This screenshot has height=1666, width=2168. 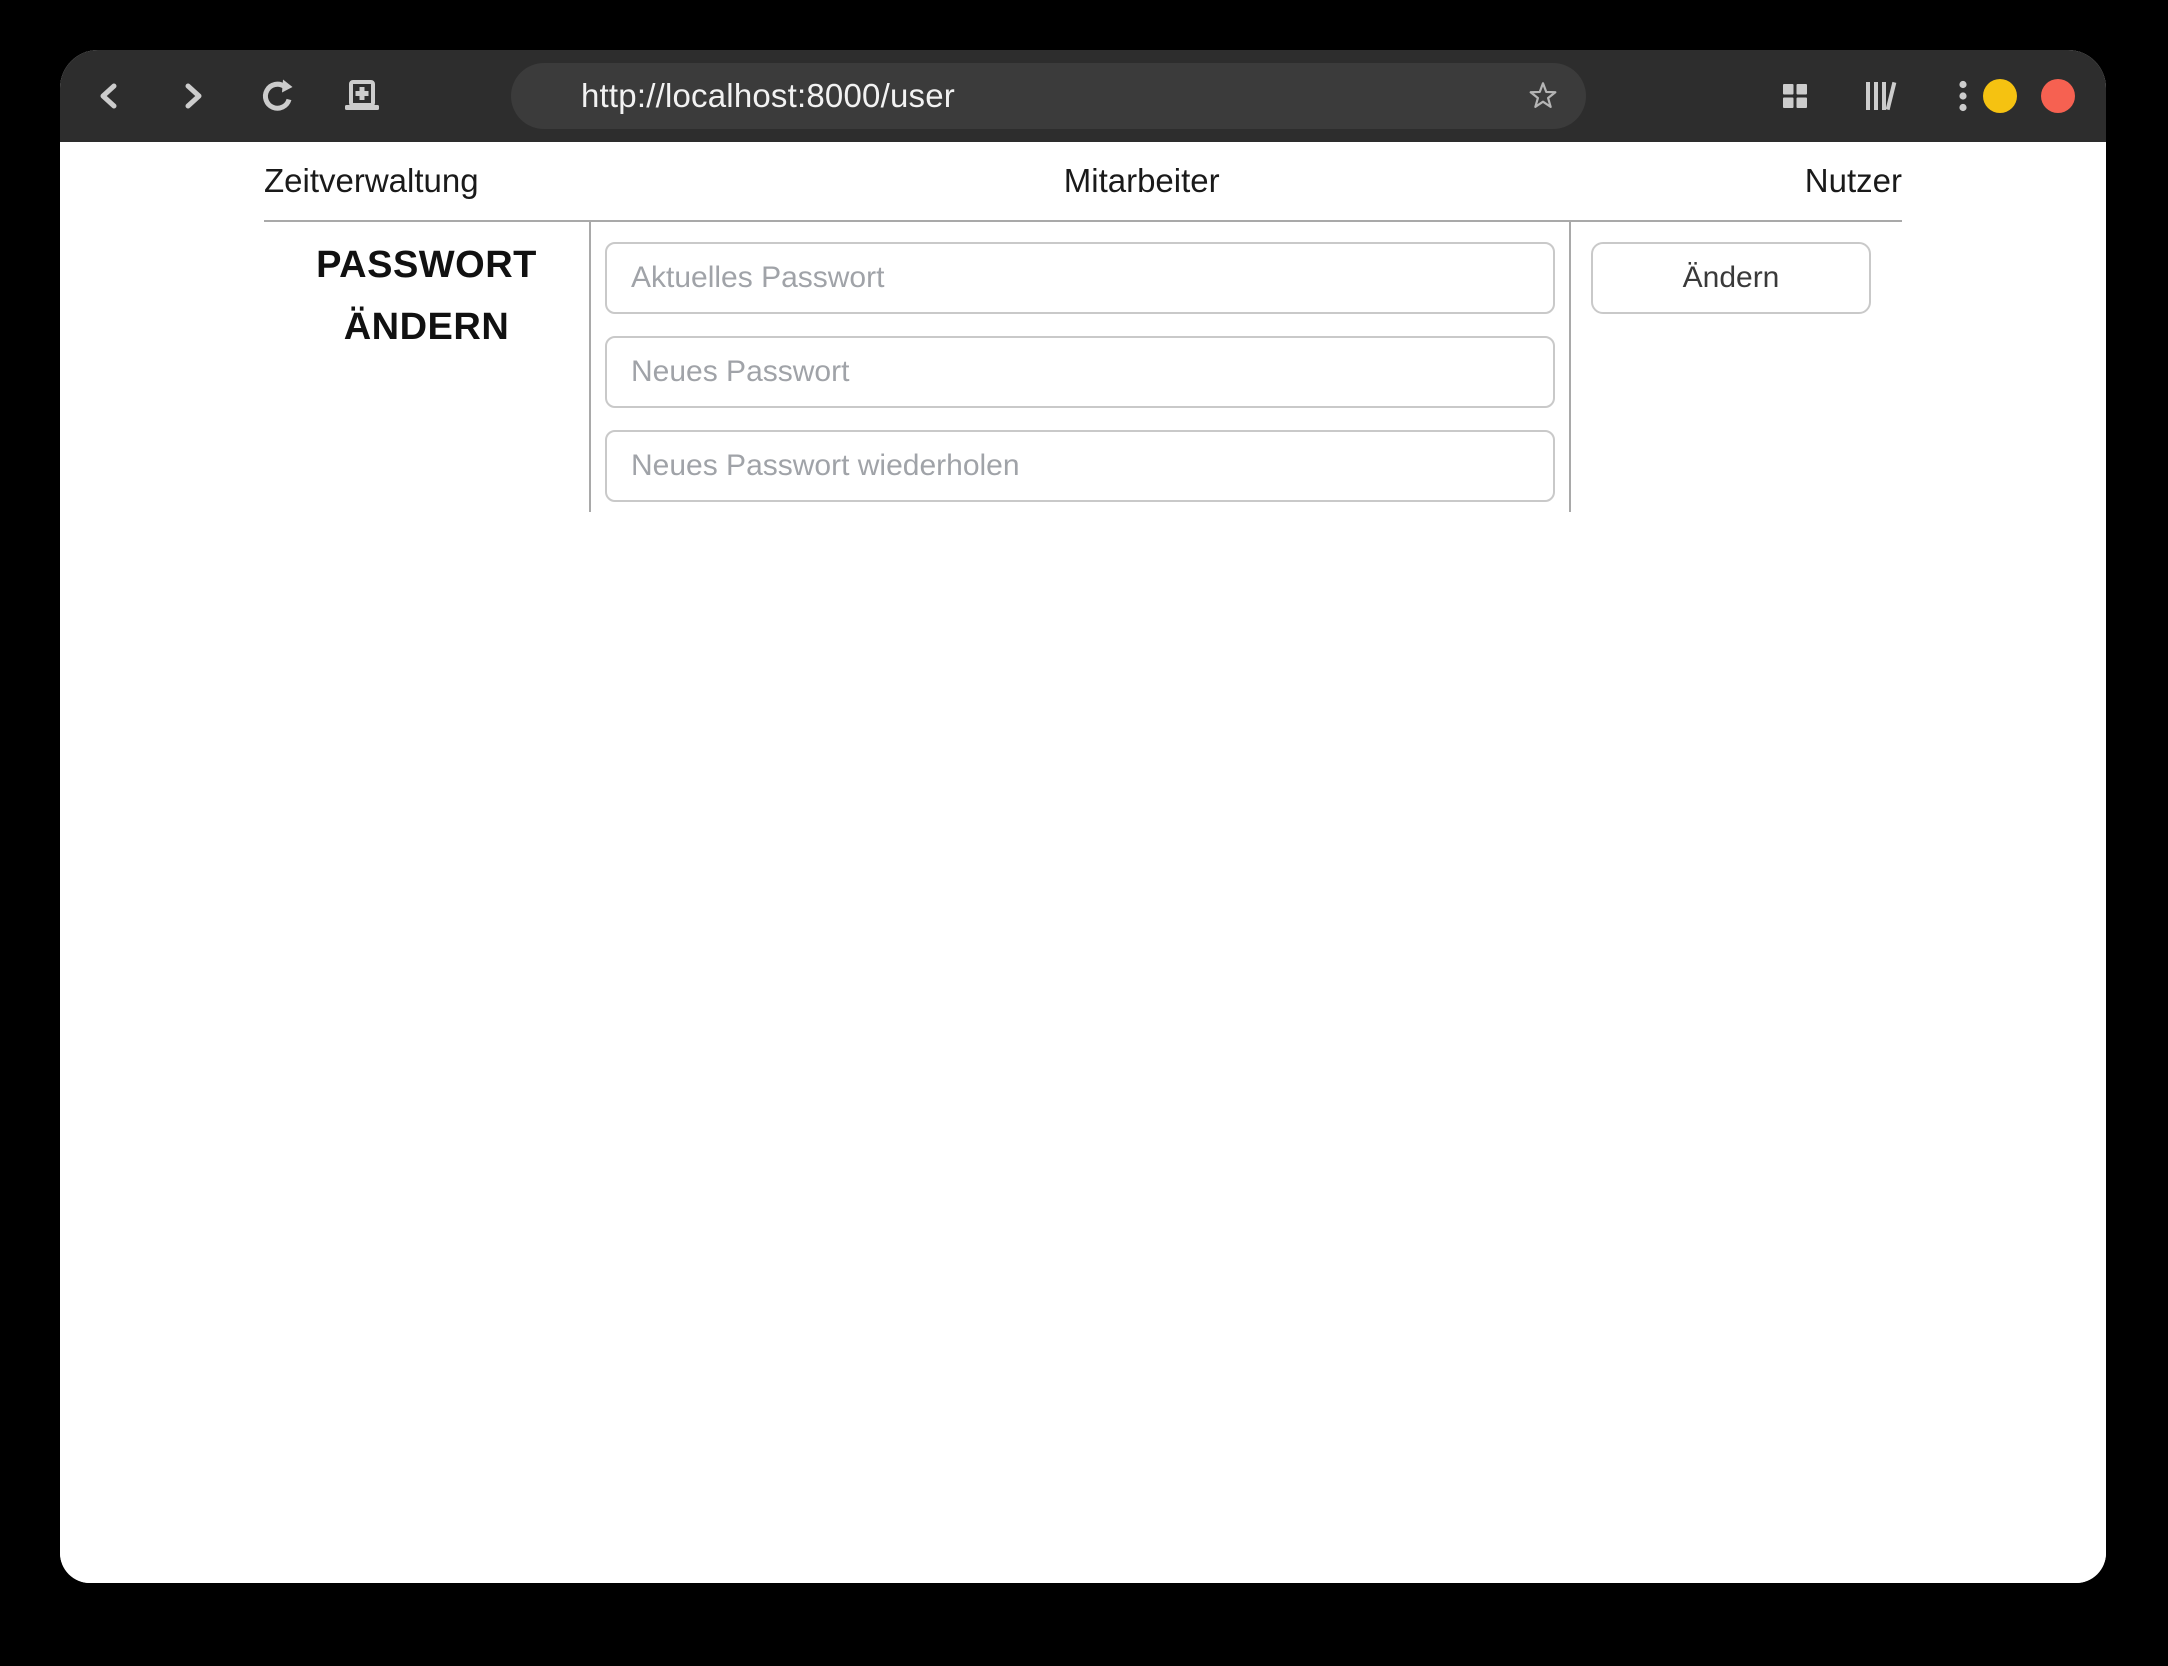 I want to click on forward-button, so click(x=193, y=96).